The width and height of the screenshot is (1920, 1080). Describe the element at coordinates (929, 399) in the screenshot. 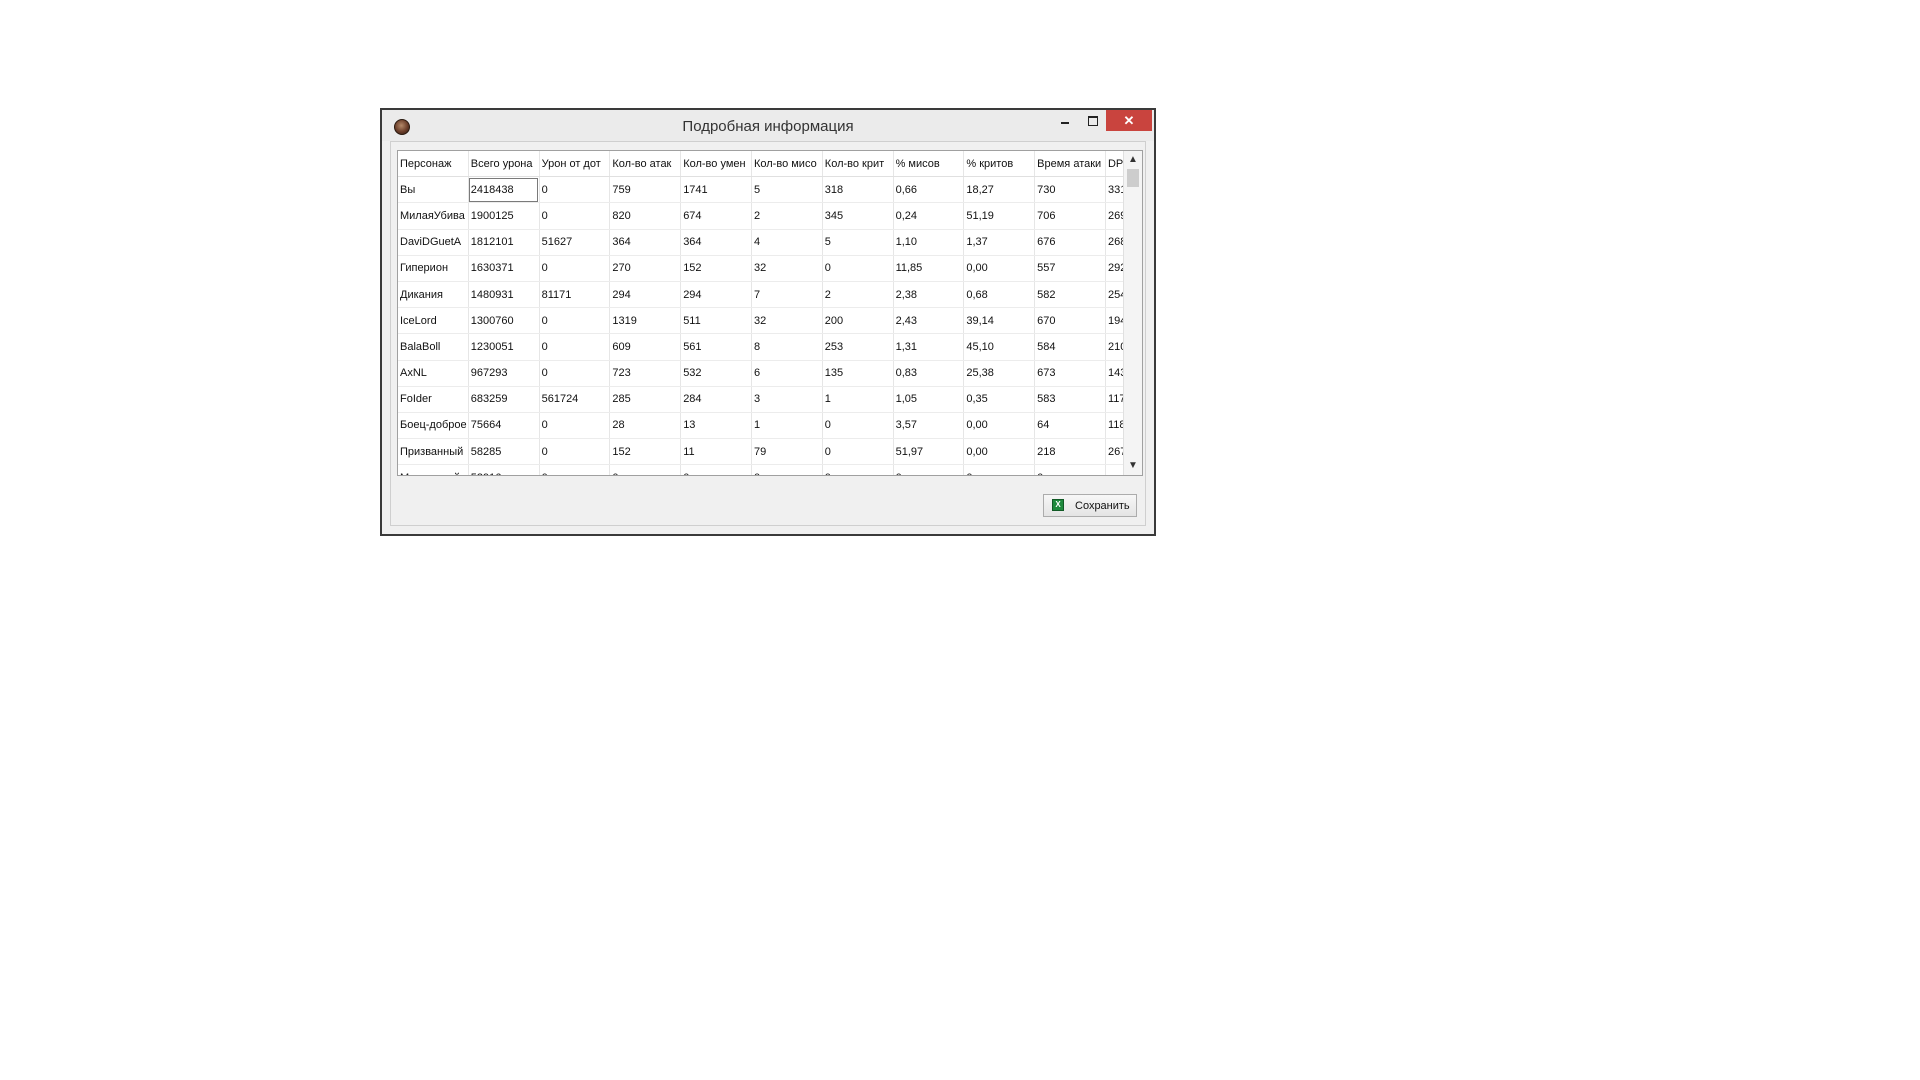

I see `table-cell: 1,05` at that location.